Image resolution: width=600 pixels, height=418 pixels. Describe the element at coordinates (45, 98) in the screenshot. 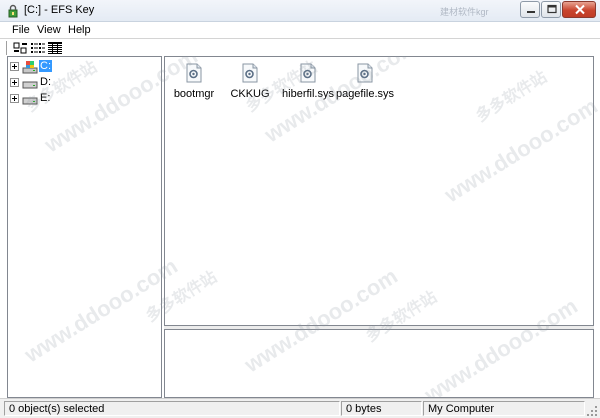

I see `drive-label: E:` at that location.